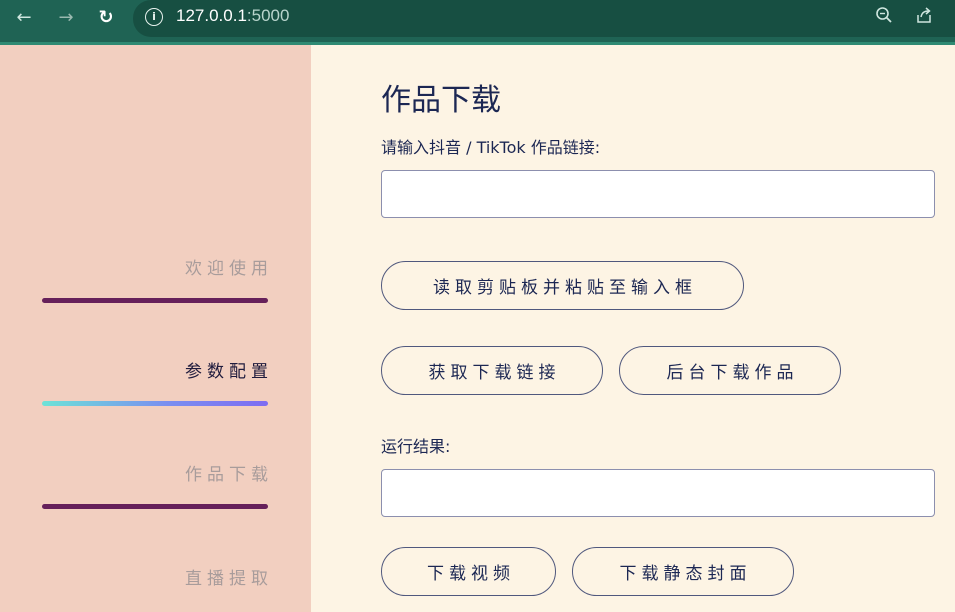 Image resolution: width=955 pixels, height=612 pixels. I want to click on browser-toolbar: ← → ↻ i 127.0.0.1:5000, so click(477, 22).